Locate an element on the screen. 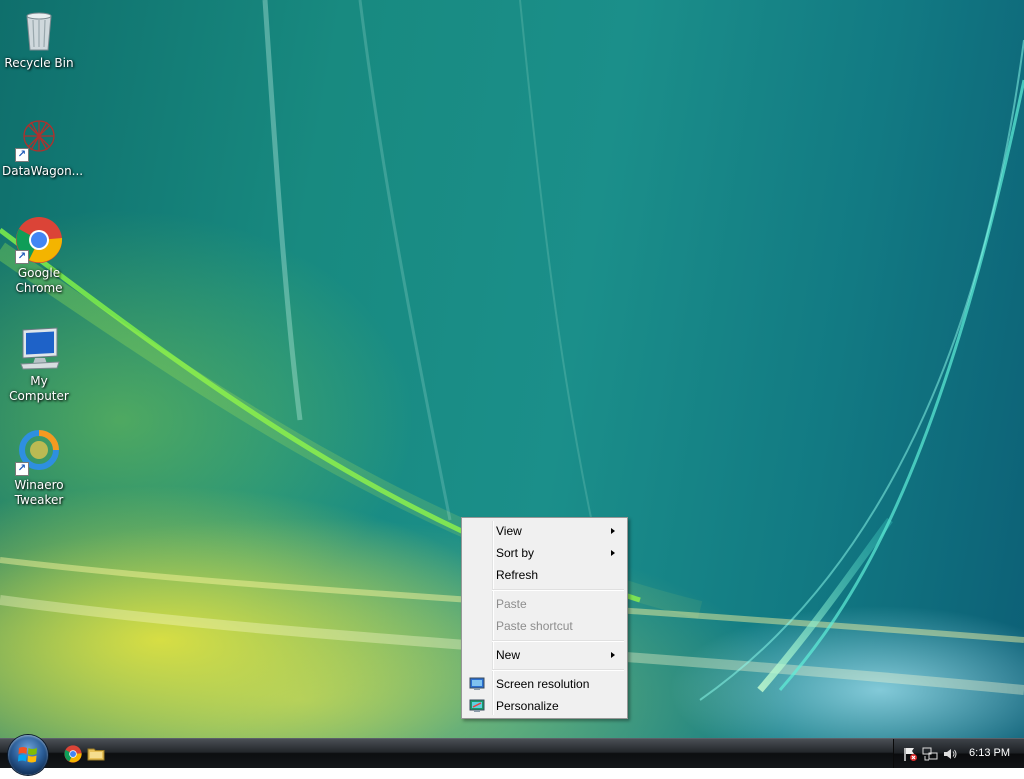 This screenshot has height=779, width=1024. chrome-icon is located at coordinates (73, 754).